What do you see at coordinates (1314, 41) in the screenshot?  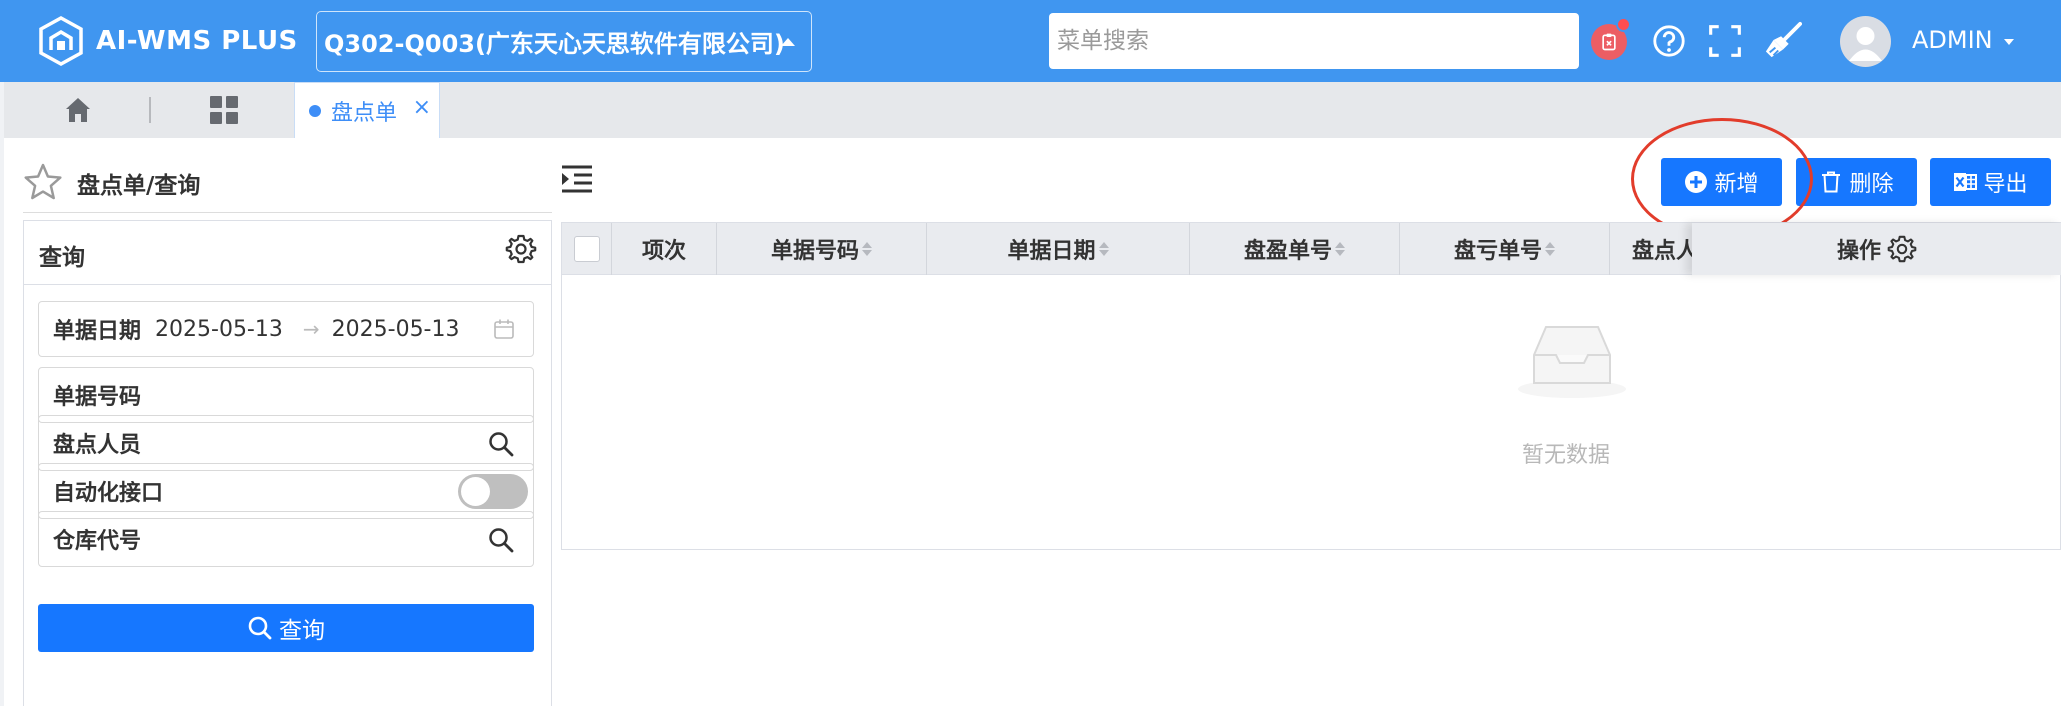 I see `menu-search-input` at bounding box center [1314, 41].